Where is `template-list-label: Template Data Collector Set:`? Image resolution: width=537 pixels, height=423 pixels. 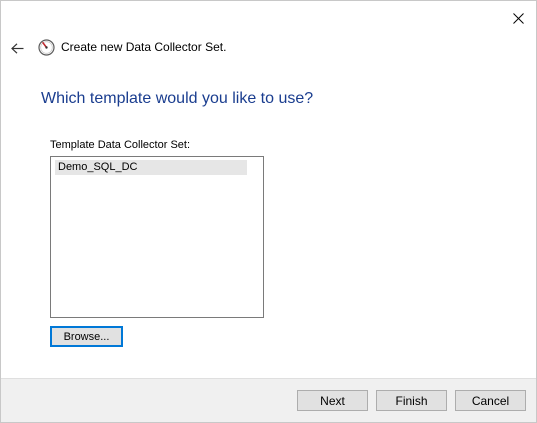
template-list-label: Template Data Collector Set: is located at coordinates (120, 145).